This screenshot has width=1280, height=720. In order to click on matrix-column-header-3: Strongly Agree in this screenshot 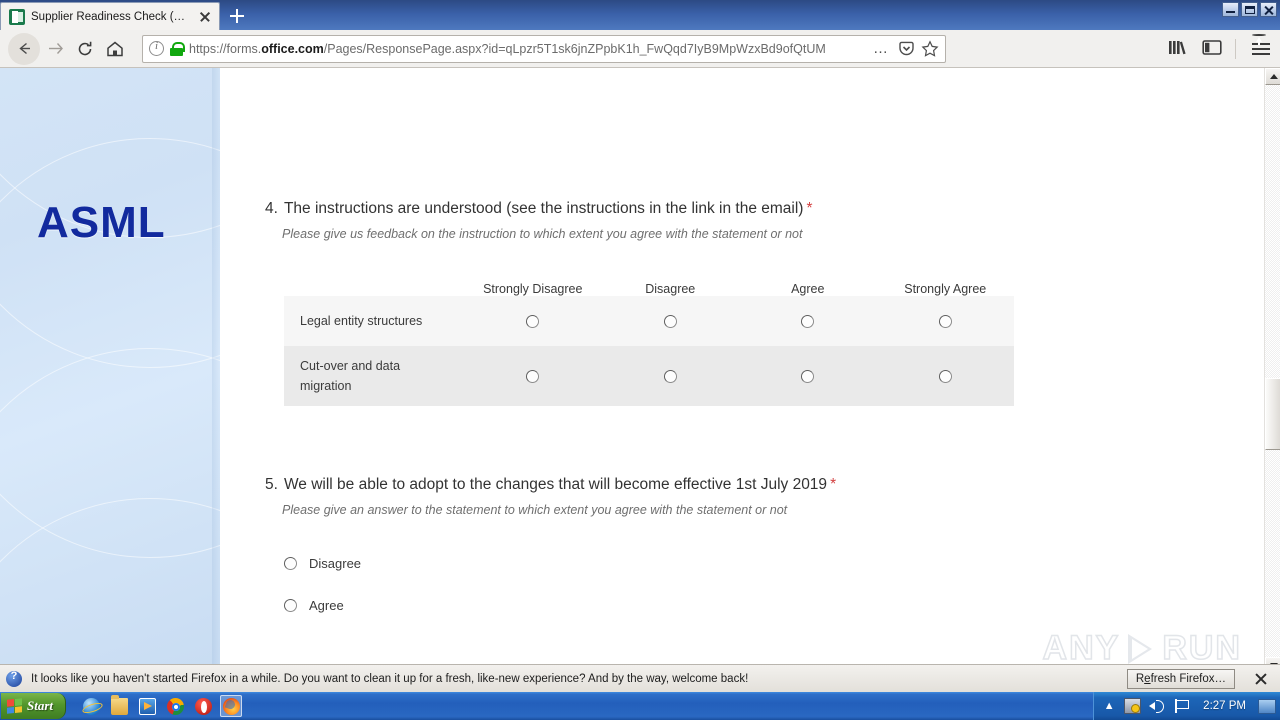, I will do `click(945, 289)`.